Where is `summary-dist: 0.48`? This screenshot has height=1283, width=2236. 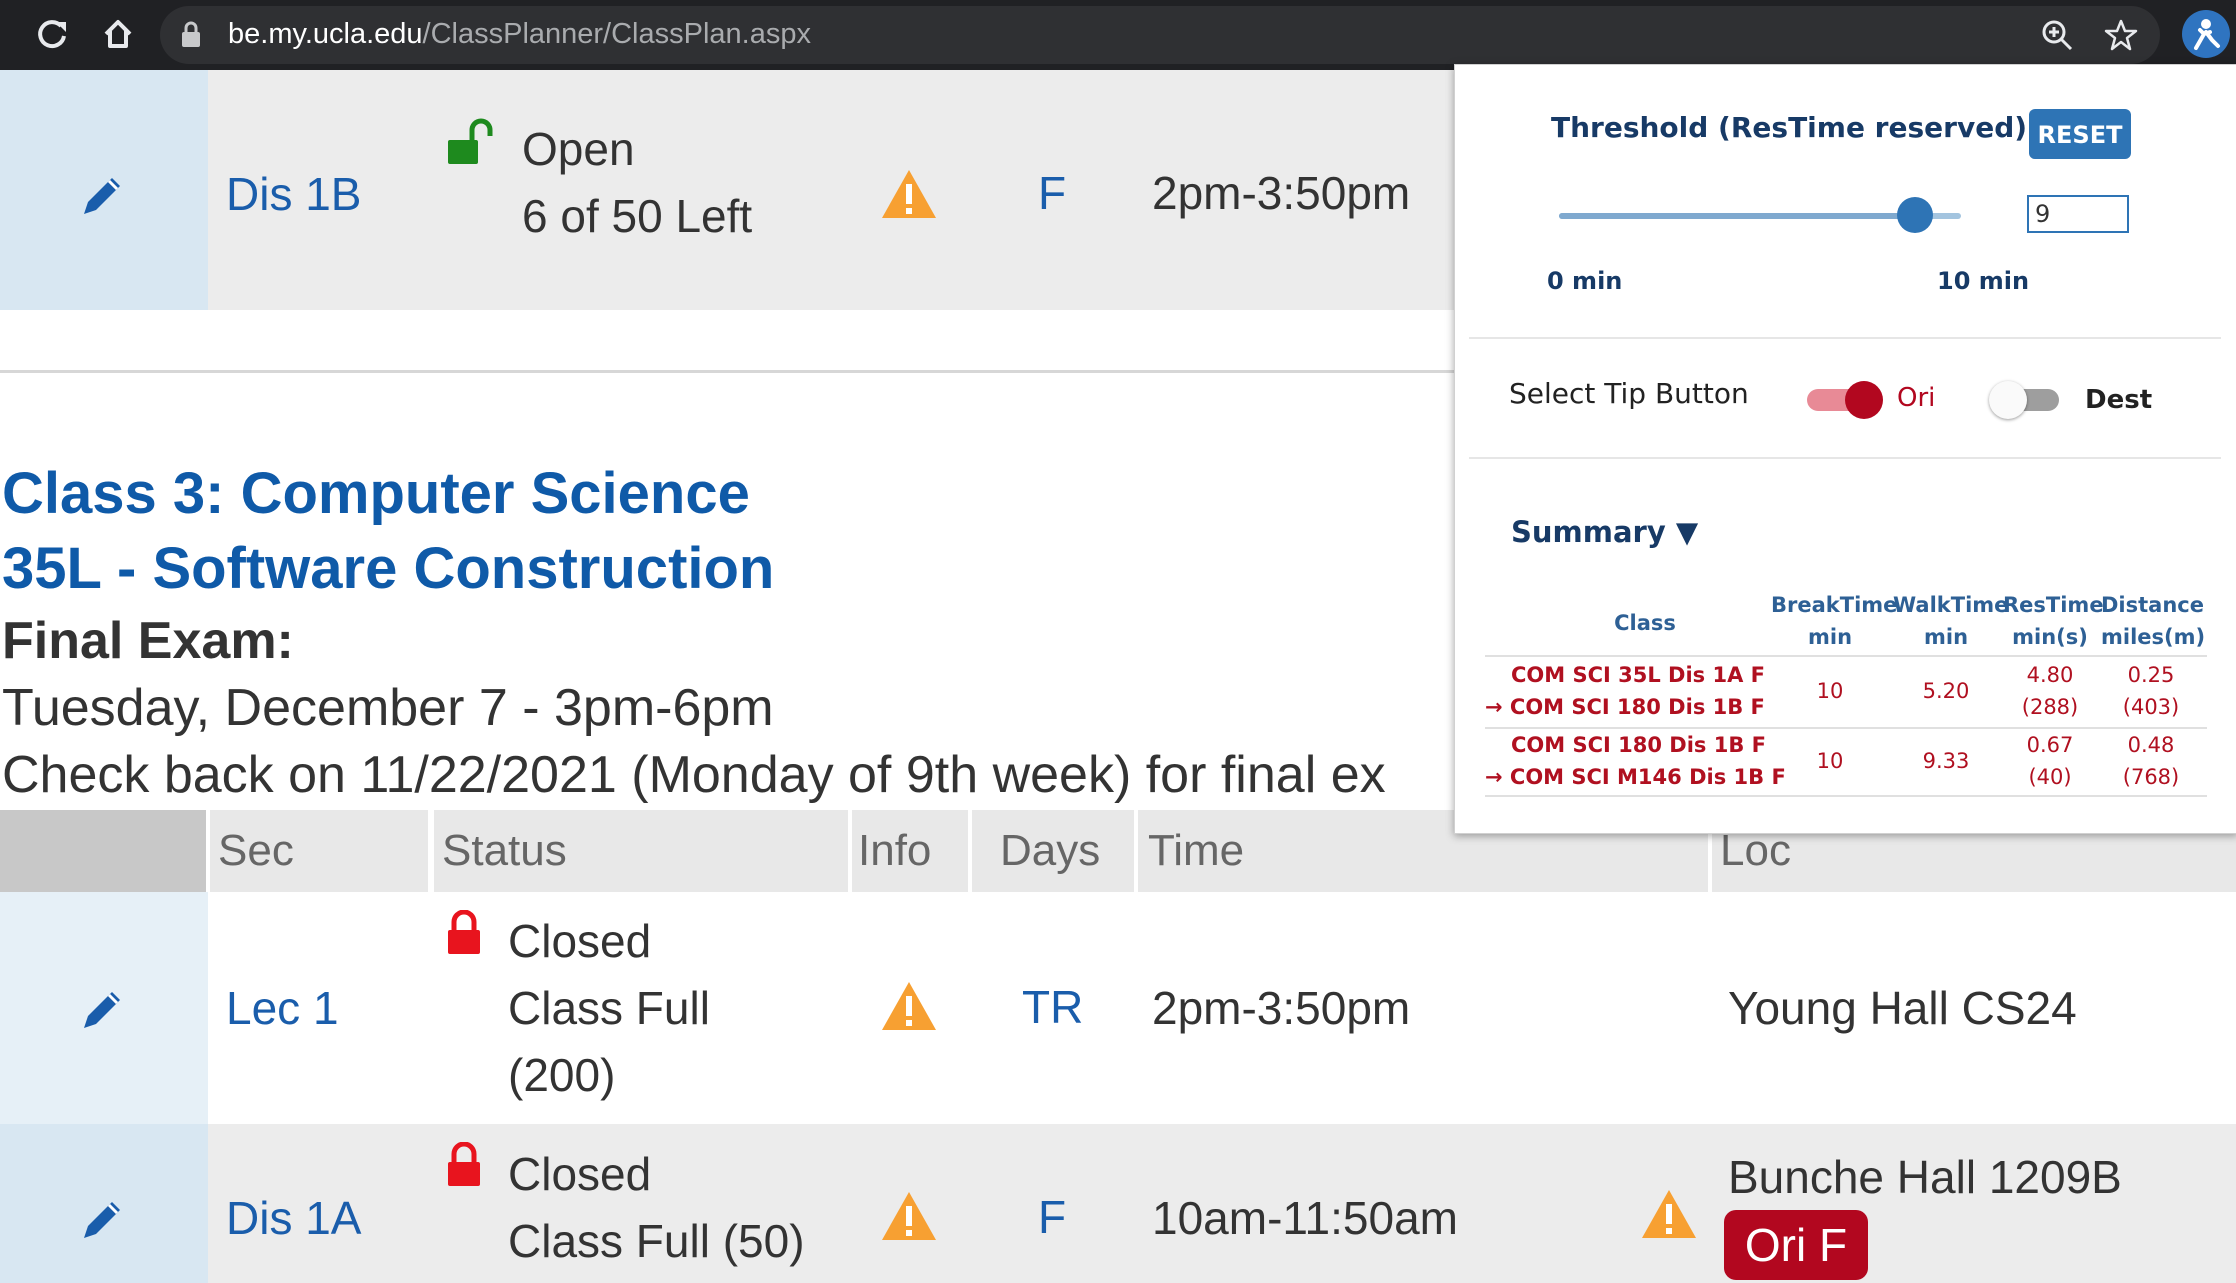 summary-dist: 0.48 is located at coordinates (2151, 745).